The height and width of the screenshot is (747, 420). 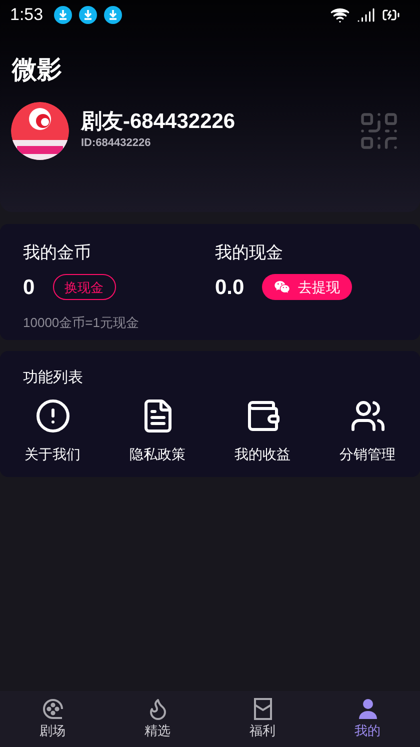 What do you see at coordinates (282, 287) in the screenshot?
I see `chat-bubbles-icon` at bounding box center [282, 287].